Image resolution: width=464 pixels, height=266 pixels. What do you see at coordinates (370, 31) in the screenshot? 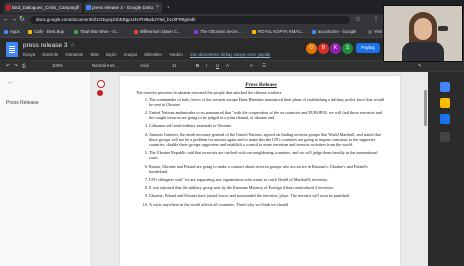
I see `globe-icon` at bounding box center [370, 31].